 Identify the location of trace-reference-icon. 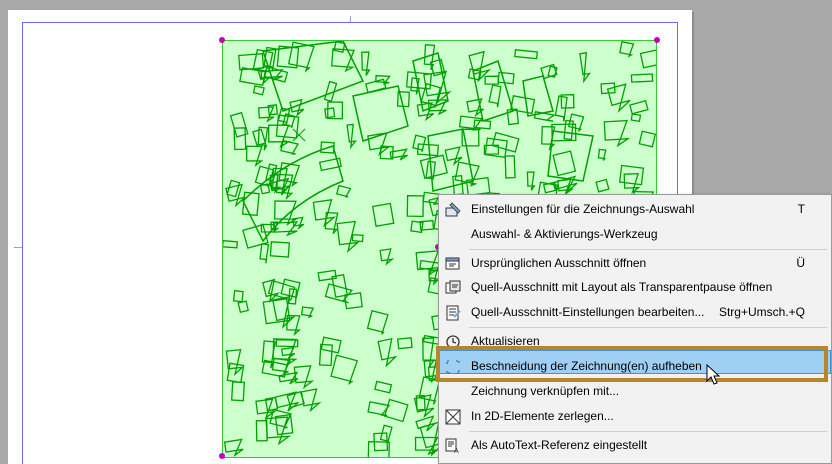
(453, 287).